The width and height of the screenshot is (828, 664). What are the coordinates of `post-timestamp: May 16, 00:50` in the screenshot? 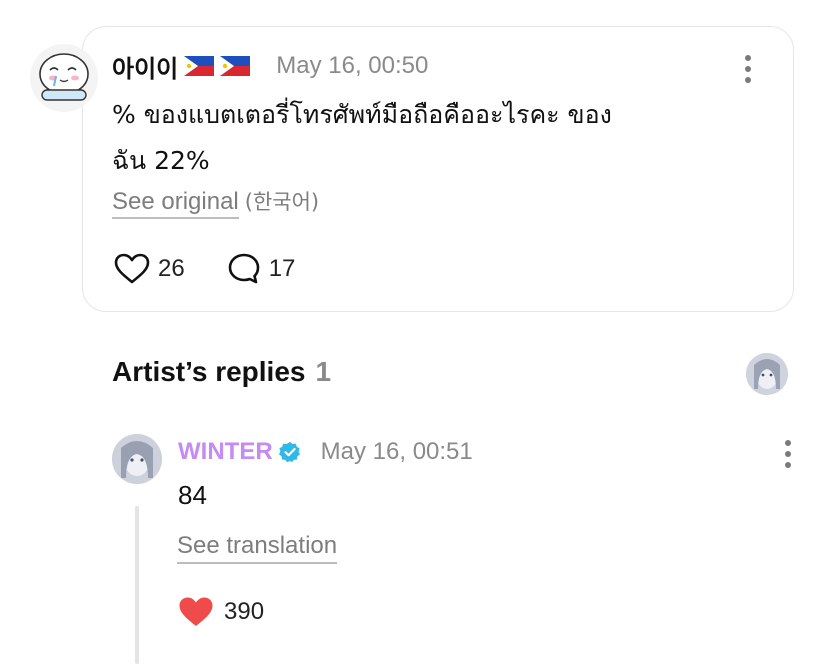 It's located at (352, 65).